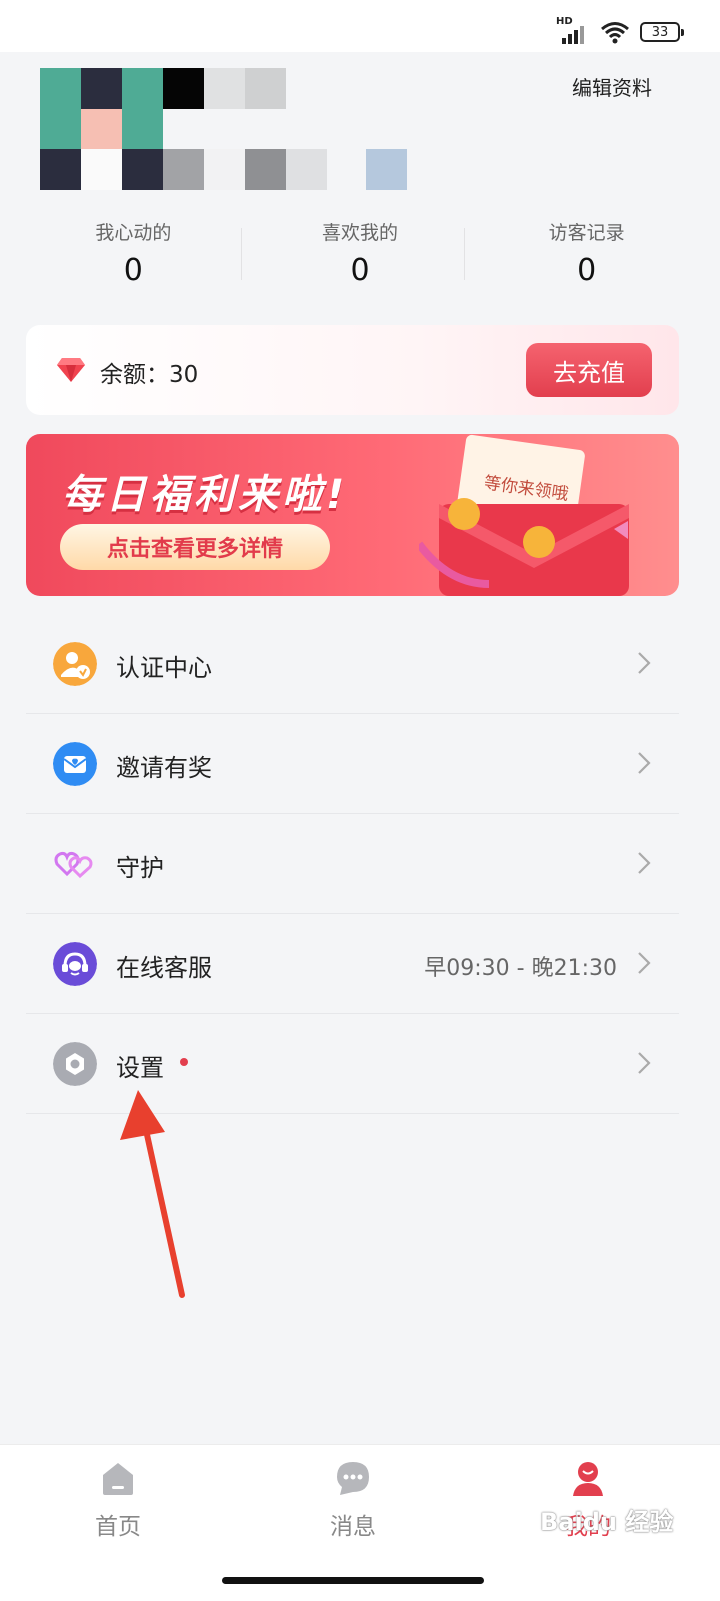 This screenshot has height=1601, width=720. What do you see at coordinates (352, 370) in the screenshot?
I see `balance-card: 余额：30 去充值` at bounding box center [352, 370].